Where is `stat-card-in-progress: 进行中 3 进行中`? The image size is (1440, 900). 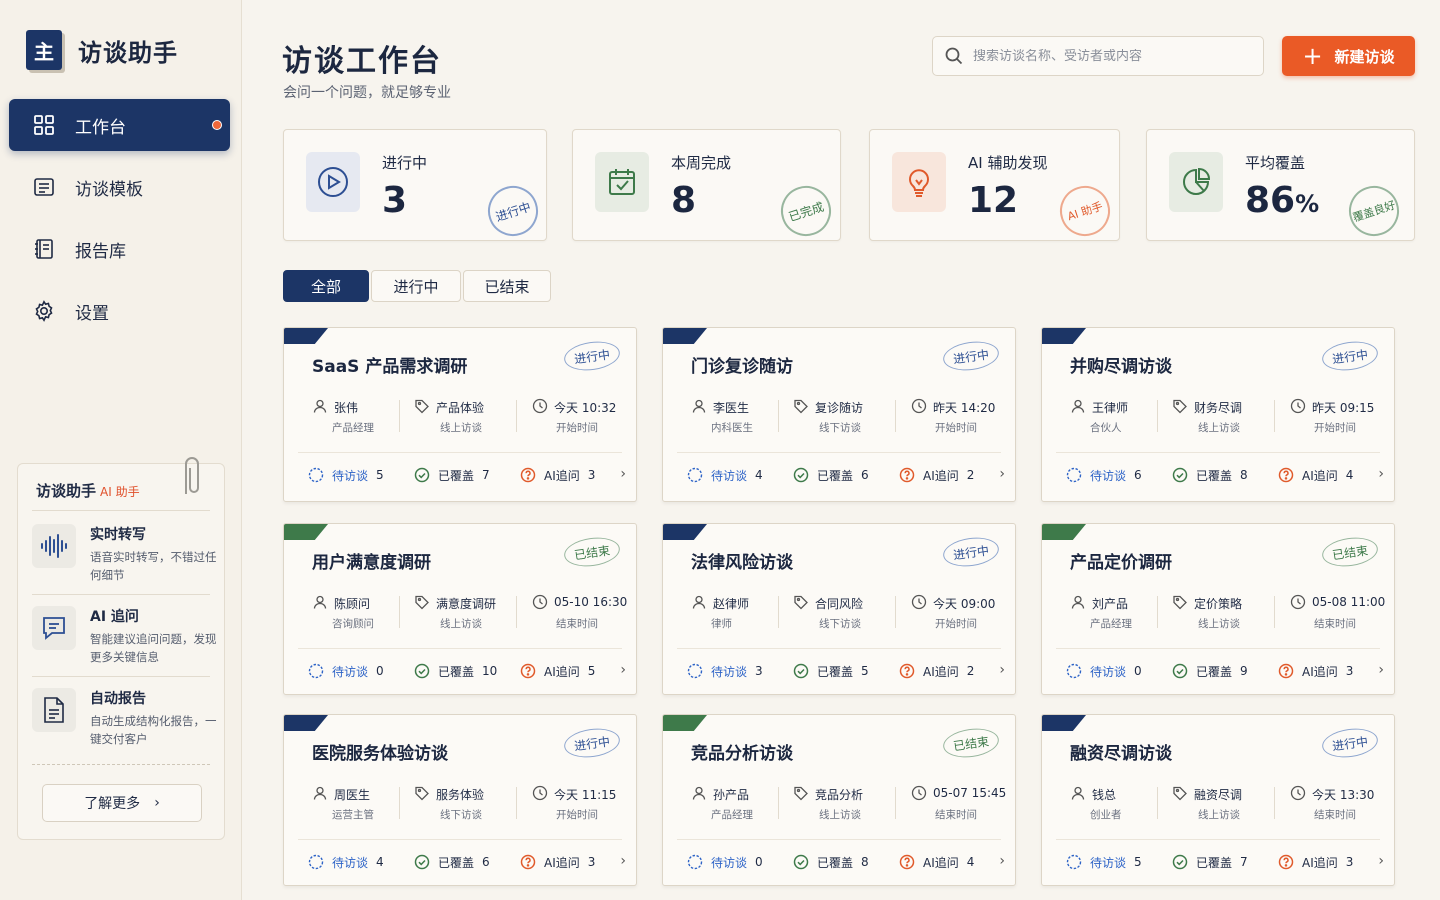 stat-card-in-progress: 进行中 3 进行中 is located at coordinates (415, 186).